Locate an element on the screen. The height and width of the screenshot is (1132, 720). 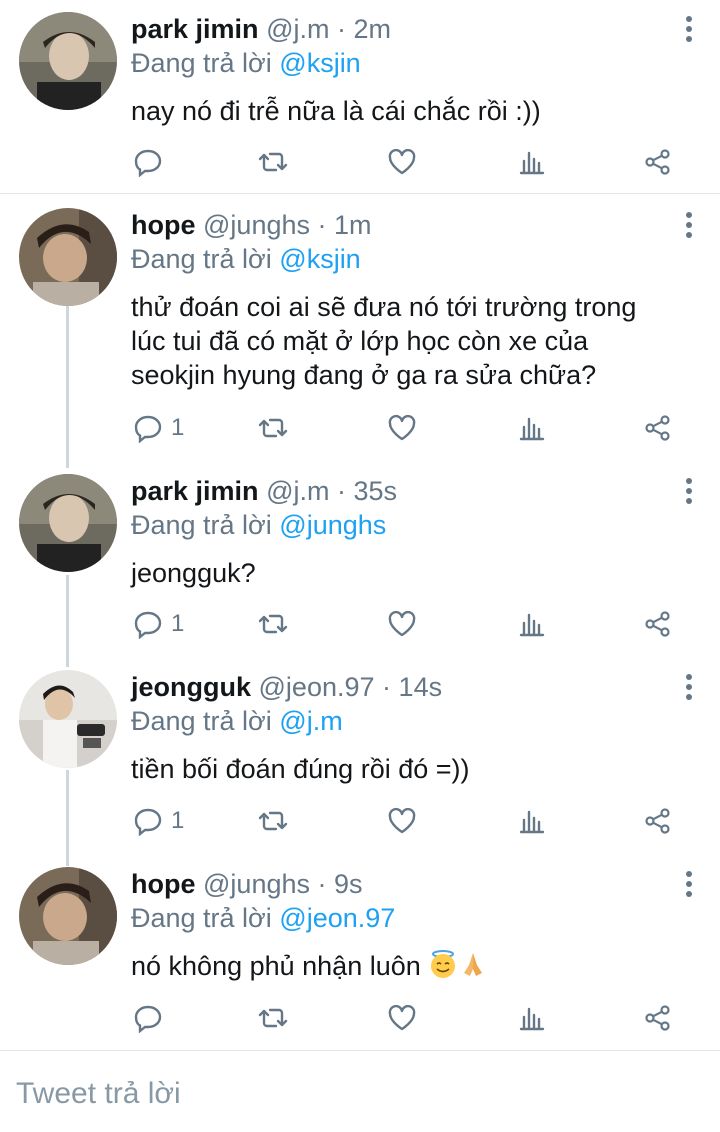
display-name: jeongguk is located at coordinates (191, 687).